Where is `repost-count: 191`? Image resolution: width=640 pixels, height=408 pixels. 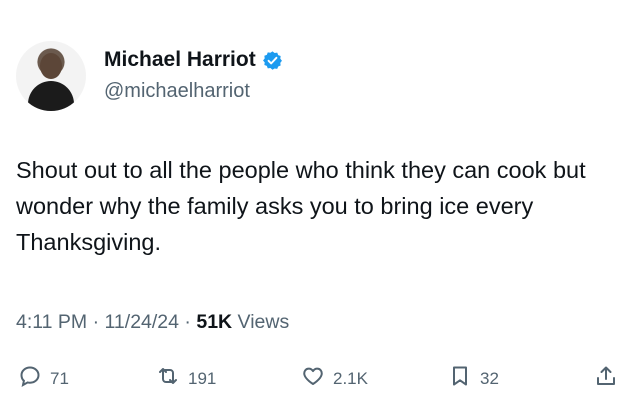
repost-count: 191 is located at coordinates (202, 378).